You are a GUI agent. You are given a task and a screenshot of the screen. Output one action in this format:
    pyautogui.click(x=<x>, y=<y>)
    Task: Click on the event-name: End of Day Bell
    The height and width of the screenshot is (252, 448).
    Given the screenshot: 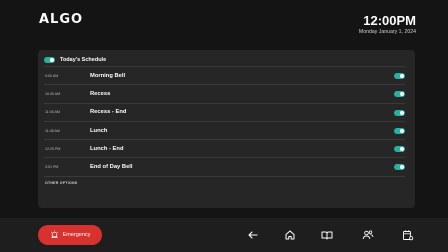 What is the action you would take?
    pyautogui.click(x=111, y=167)
    